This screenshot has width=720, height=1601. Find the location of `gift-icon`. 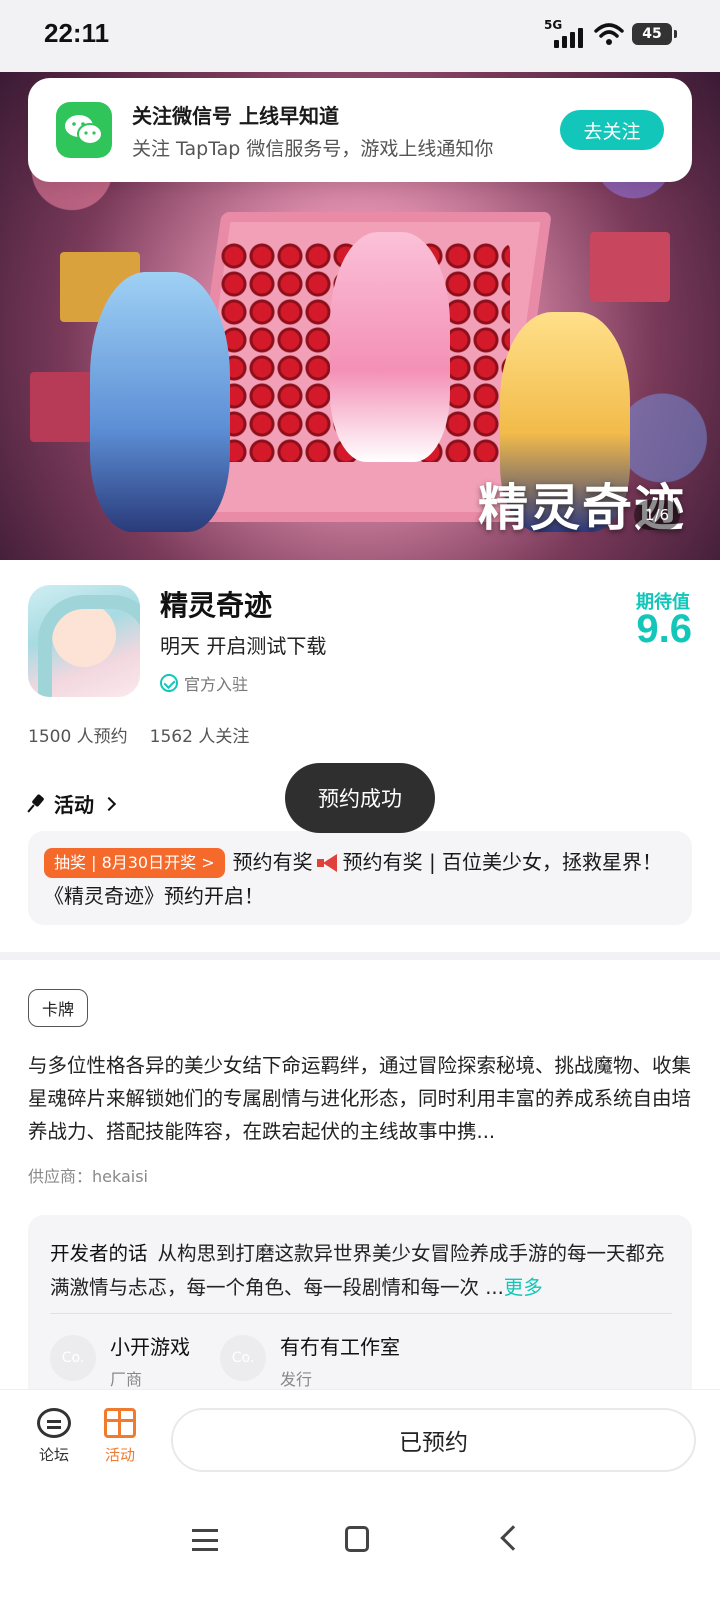

gift-icon is located at coordinates (120, 1423).